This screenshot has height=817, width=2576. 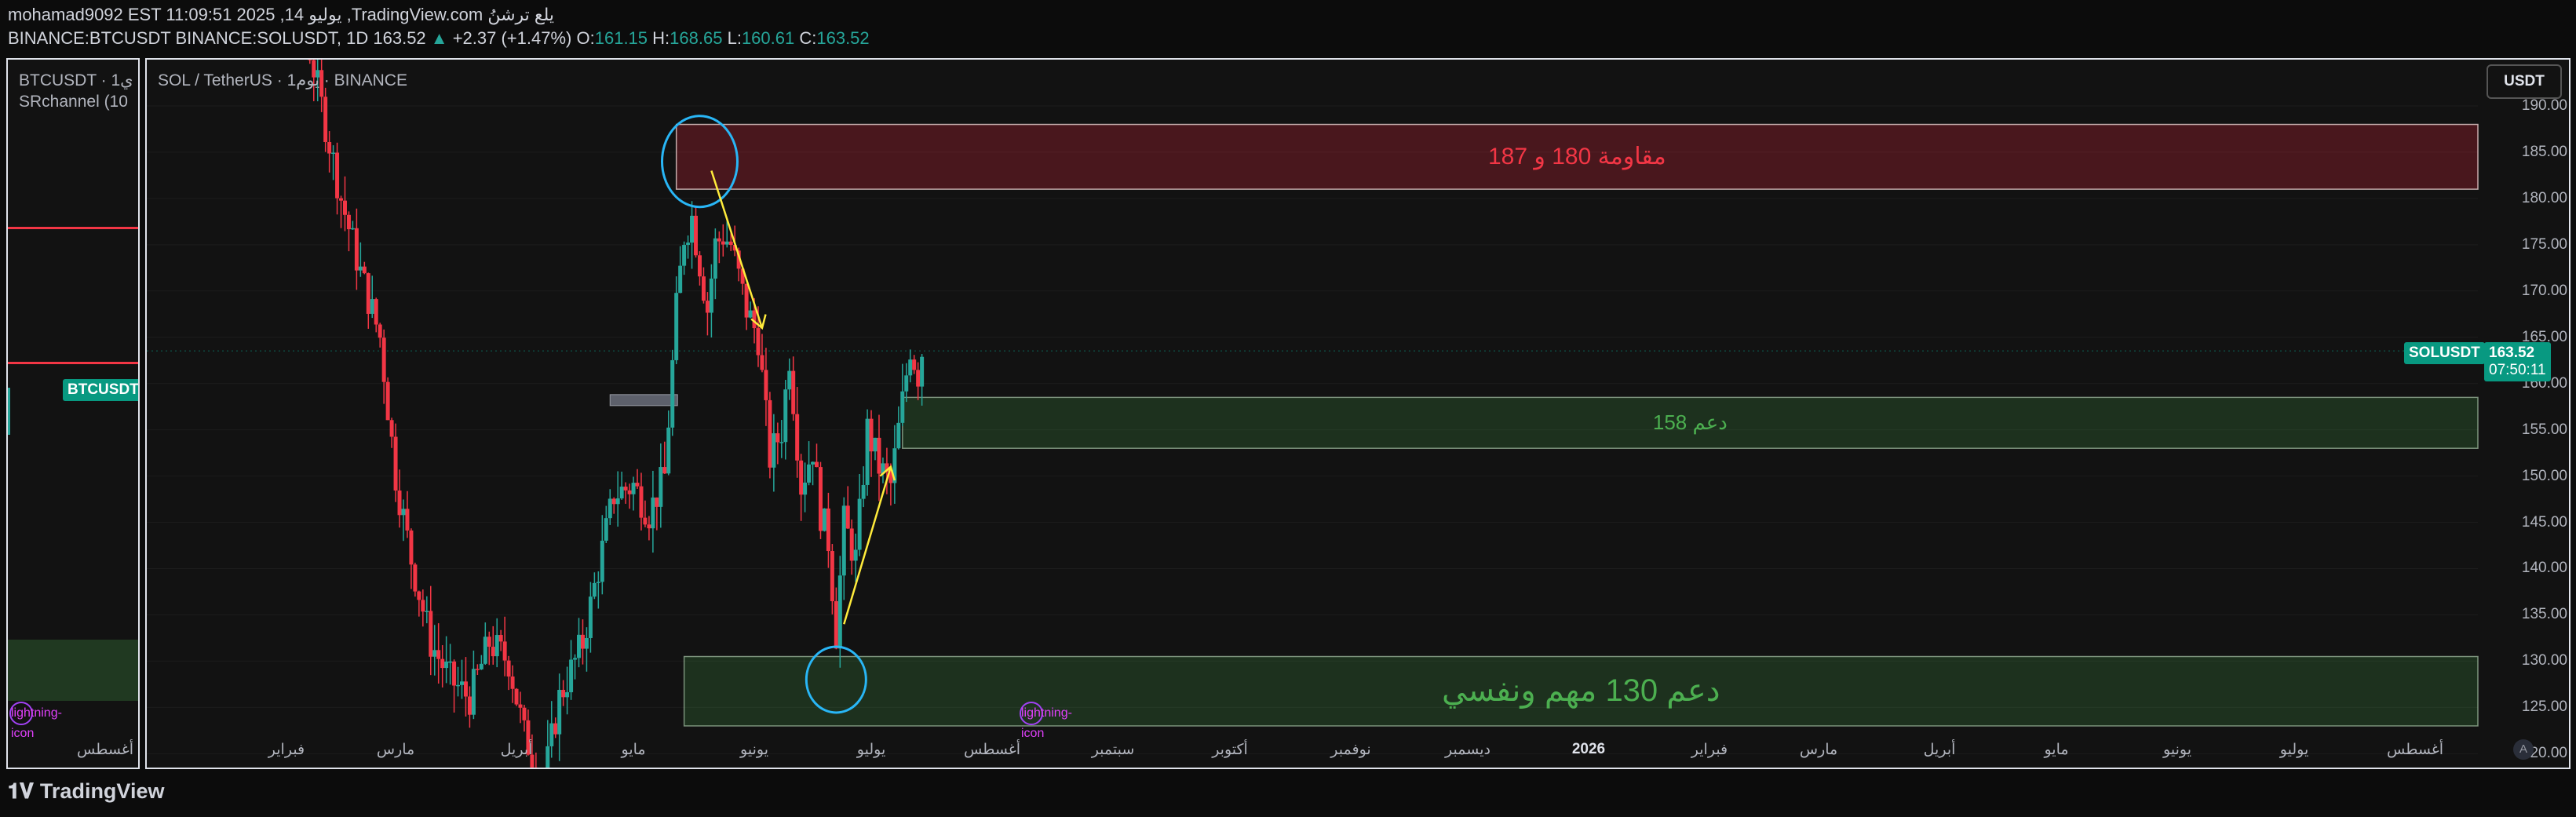 What do you see at coordinates (734, 38) in the screenshot?
I see `low-label: L:` at bounding box center [734, 38].